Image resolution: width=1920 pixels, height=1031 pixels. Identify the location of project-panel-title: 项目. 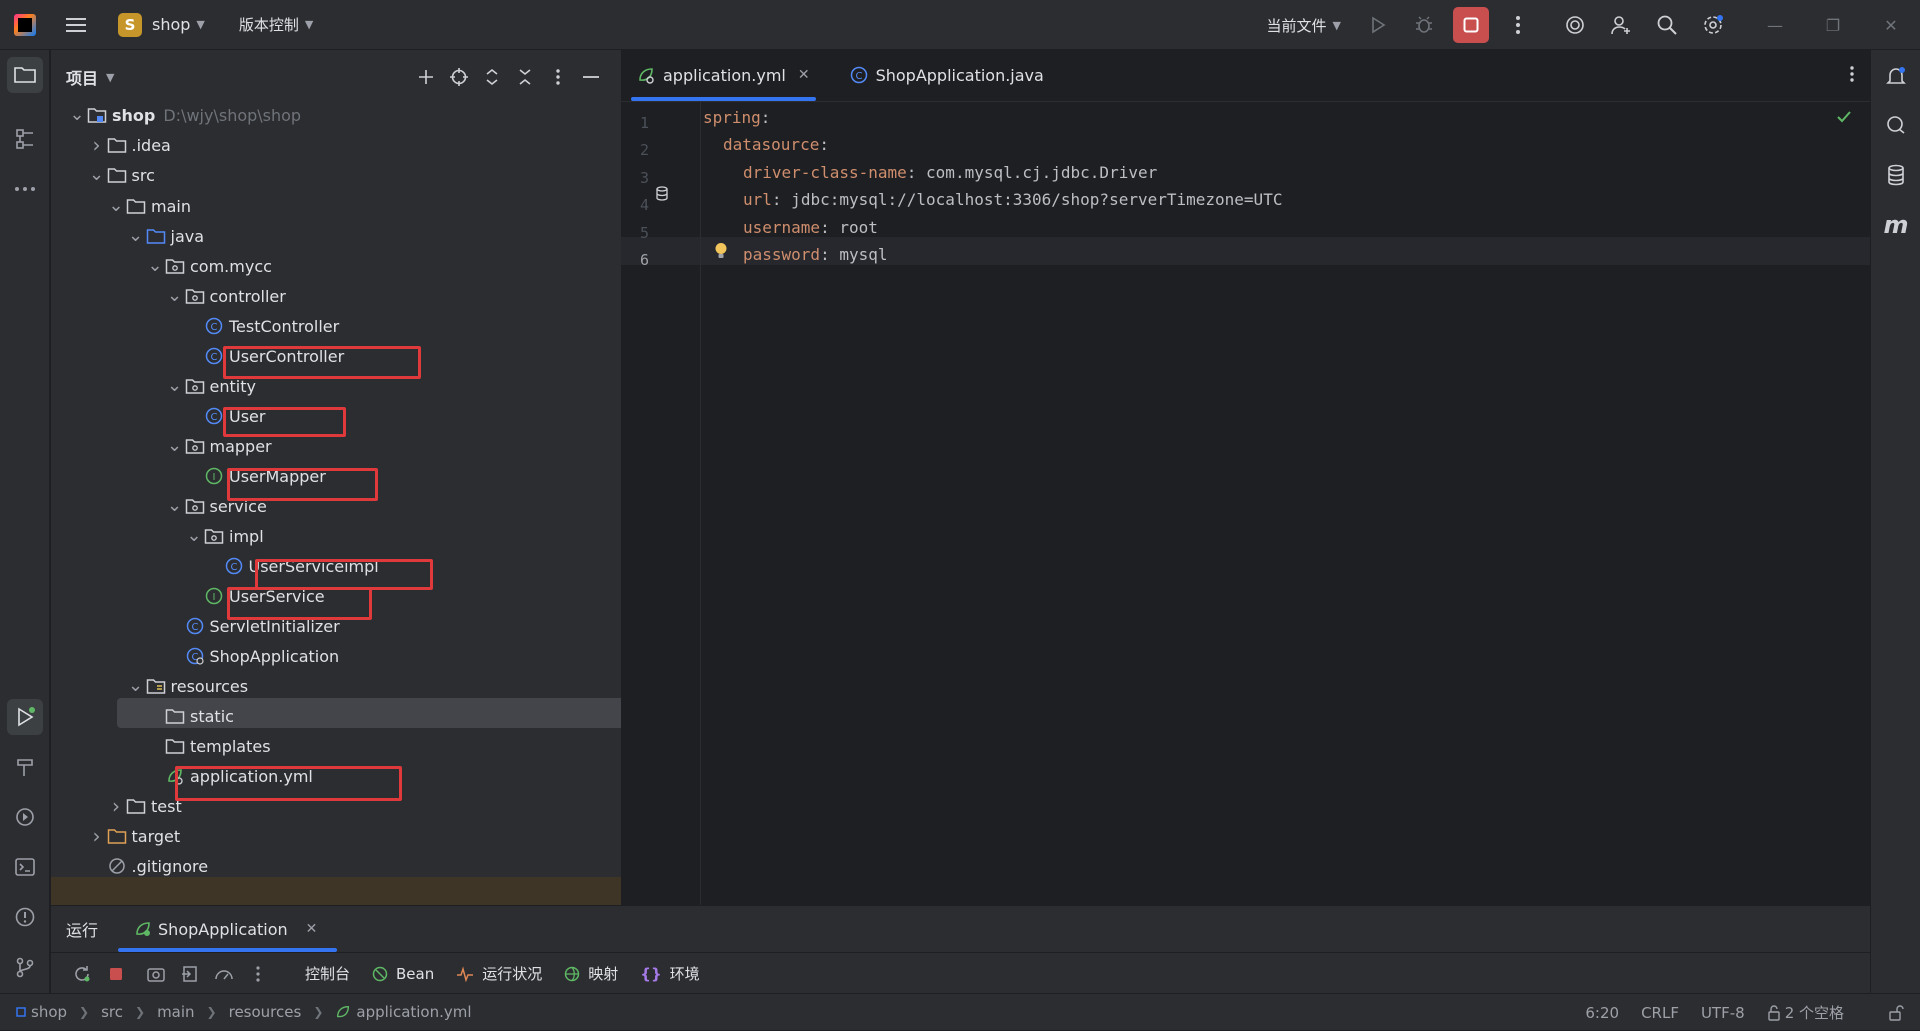
(82, 77).